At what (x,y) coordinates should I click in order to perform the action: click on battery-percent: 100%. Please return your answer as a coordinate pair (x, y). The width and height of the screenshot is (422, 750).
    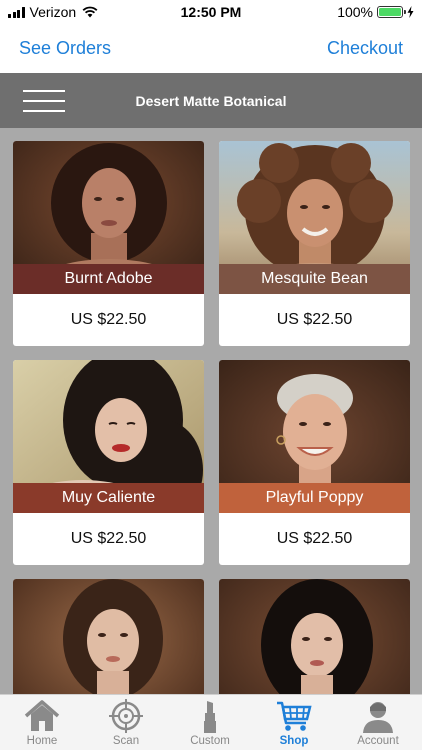
    Looking at the image, I should click on (355, 12).